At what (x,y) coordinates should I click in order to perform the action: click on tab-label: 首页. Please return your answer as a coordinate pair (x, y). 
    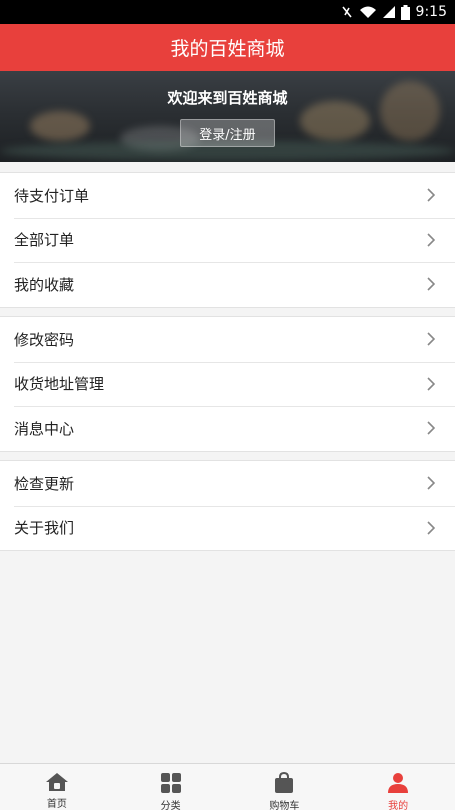
    Looking at the image, I should click on (56, 804).